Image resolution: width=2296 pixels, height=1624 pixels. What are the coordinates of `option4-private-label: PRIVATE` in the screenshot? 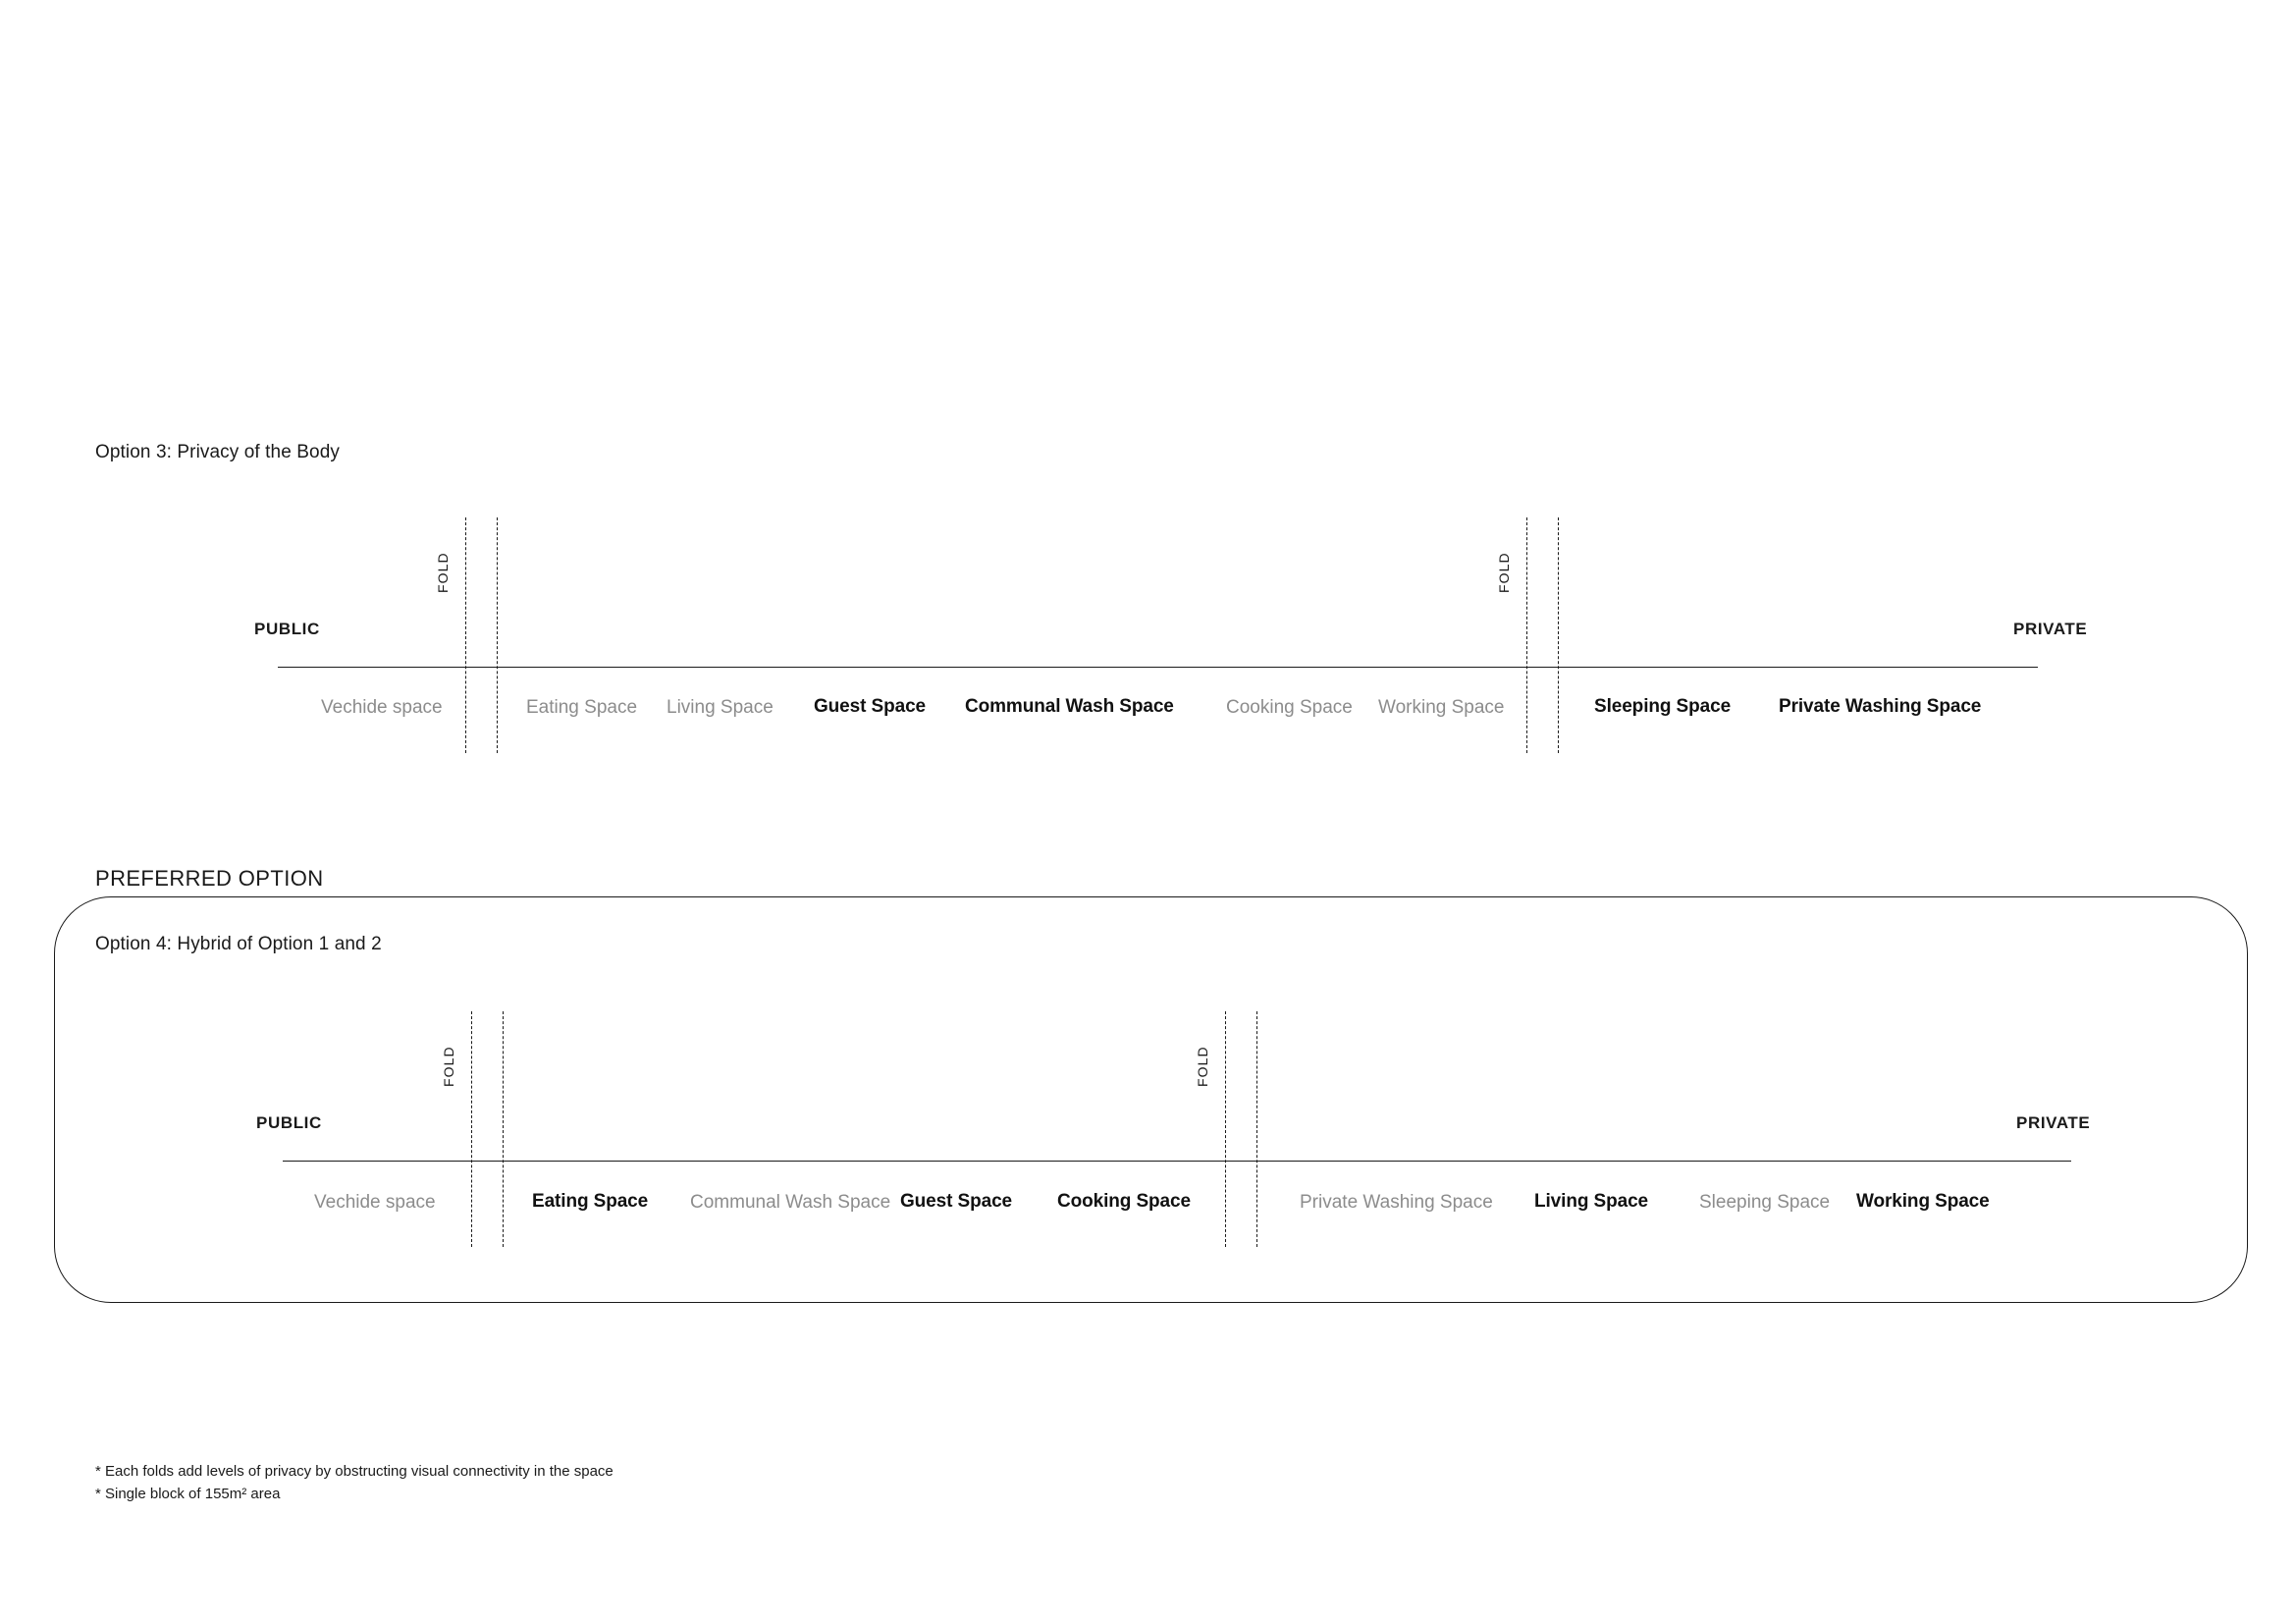 It's located at (2053, 1122).